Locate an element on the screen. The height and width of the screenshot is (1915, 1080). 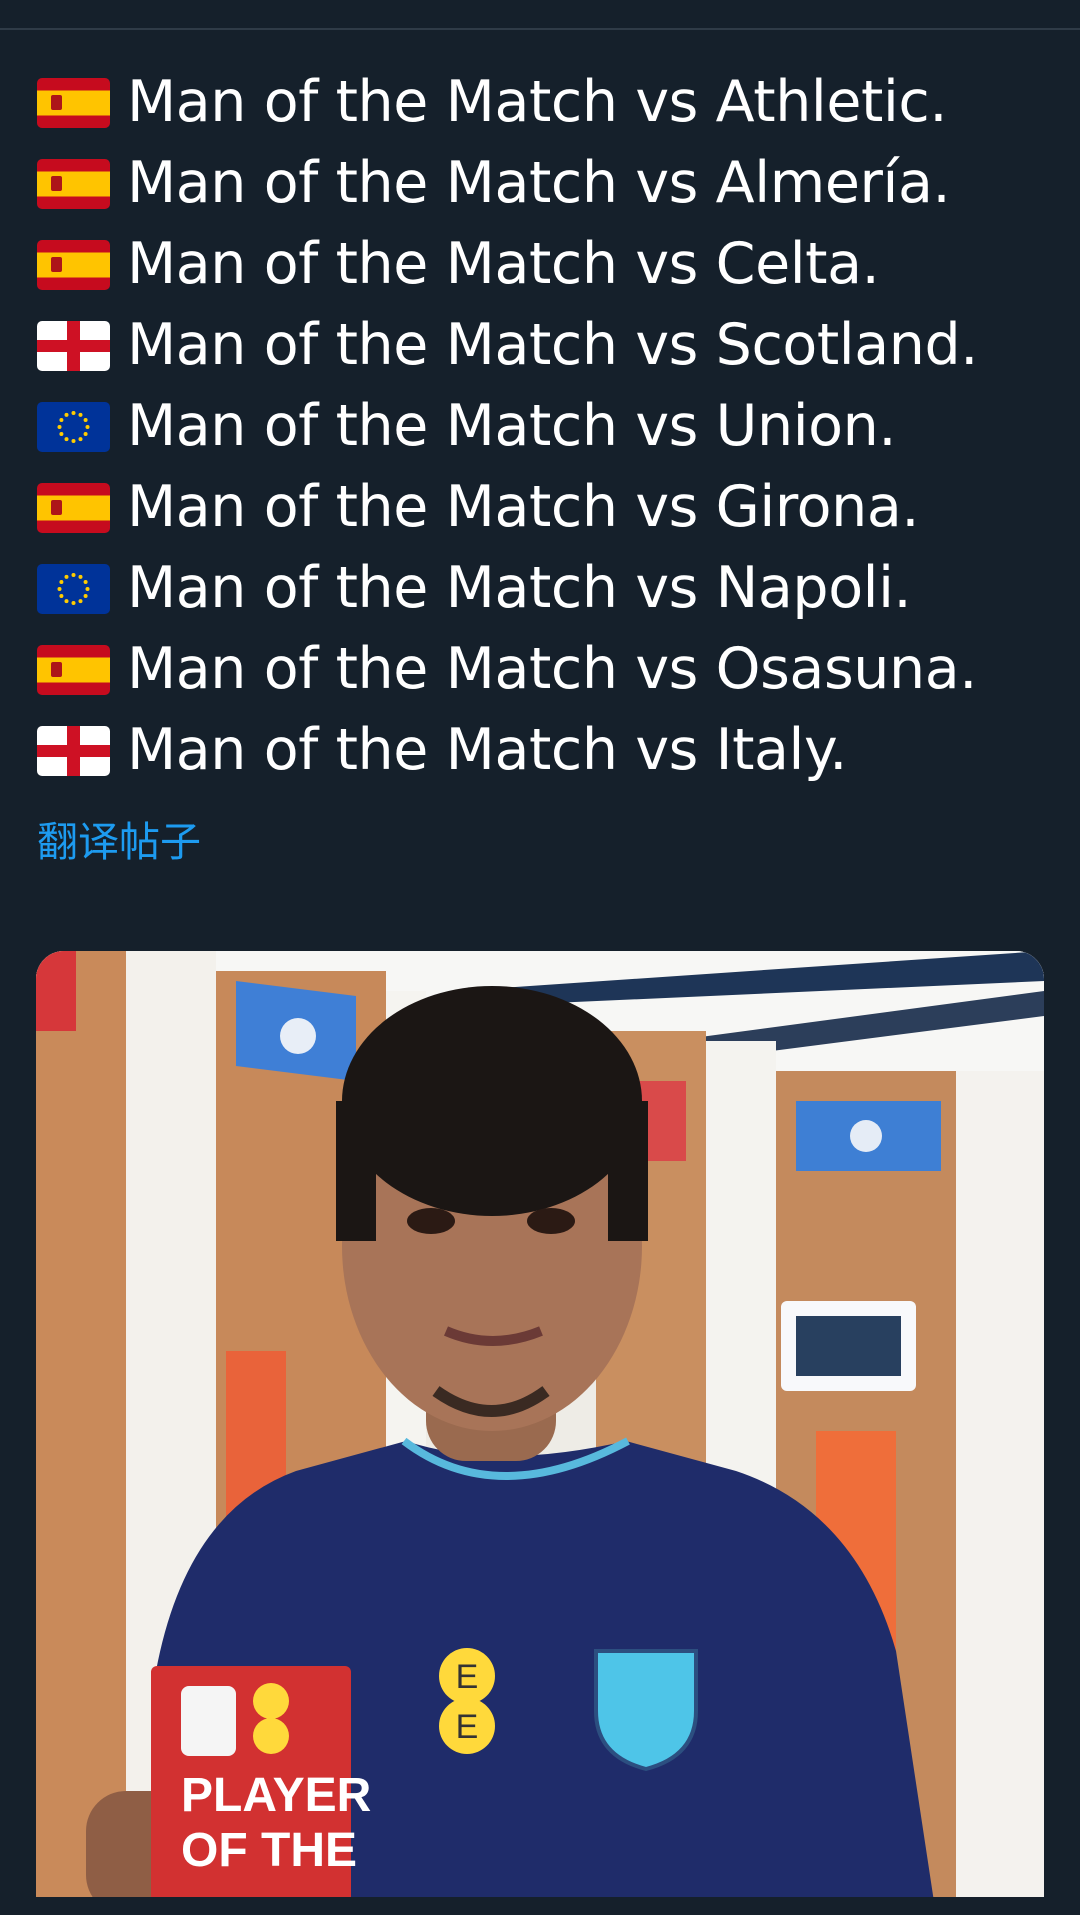
england-crest-icon is located at coordinates (646, 1710).